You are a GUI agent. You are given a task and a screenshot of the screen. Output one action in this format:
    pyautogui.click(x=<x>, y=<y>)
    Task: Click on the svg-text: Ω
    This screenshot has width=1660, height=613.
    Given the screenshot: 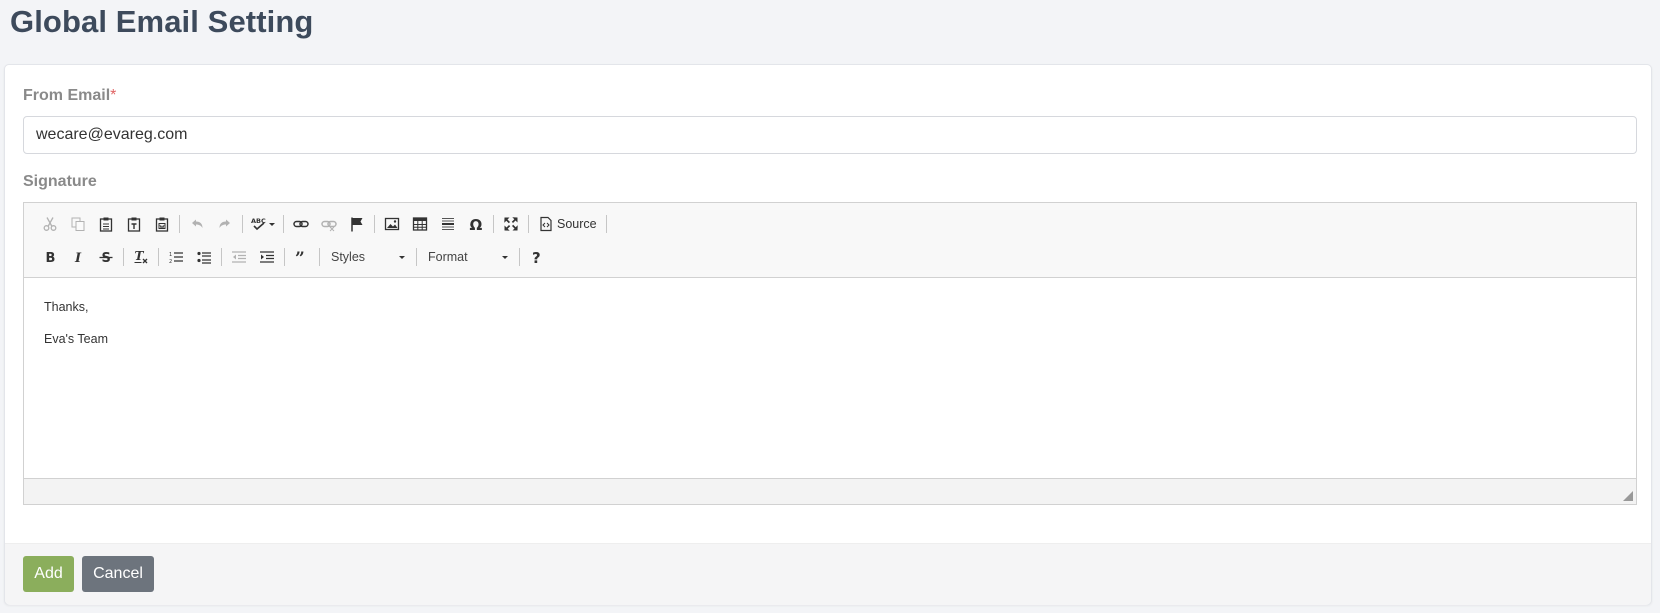 What is the action you would take?
    pyautogui.click(x=476, y=224)
    